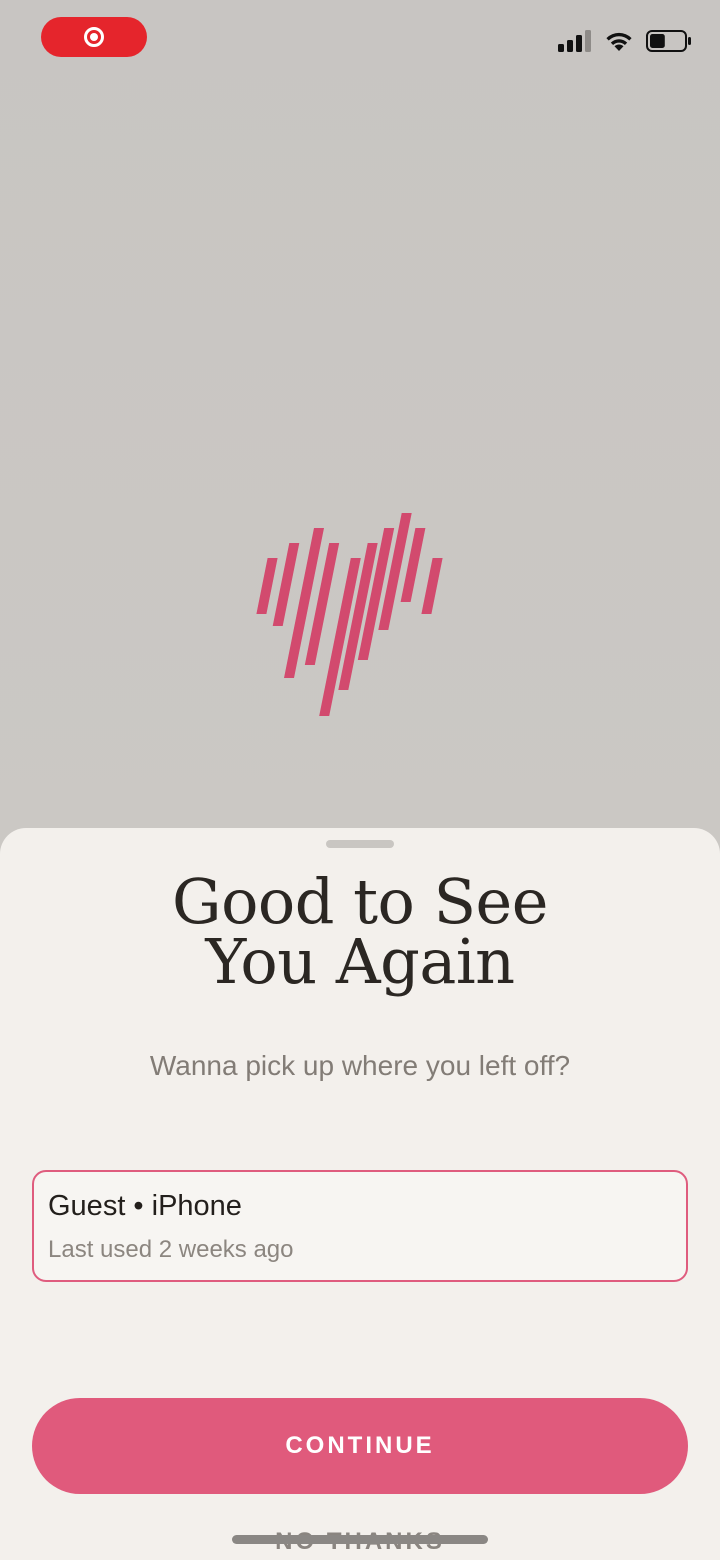 This screenshot has height=1560, width=720. What do you see at coordinates (145, 1206) in the screenshot?
I see `account-name: Guest • iPhone` at bounding box center [145, 1206].